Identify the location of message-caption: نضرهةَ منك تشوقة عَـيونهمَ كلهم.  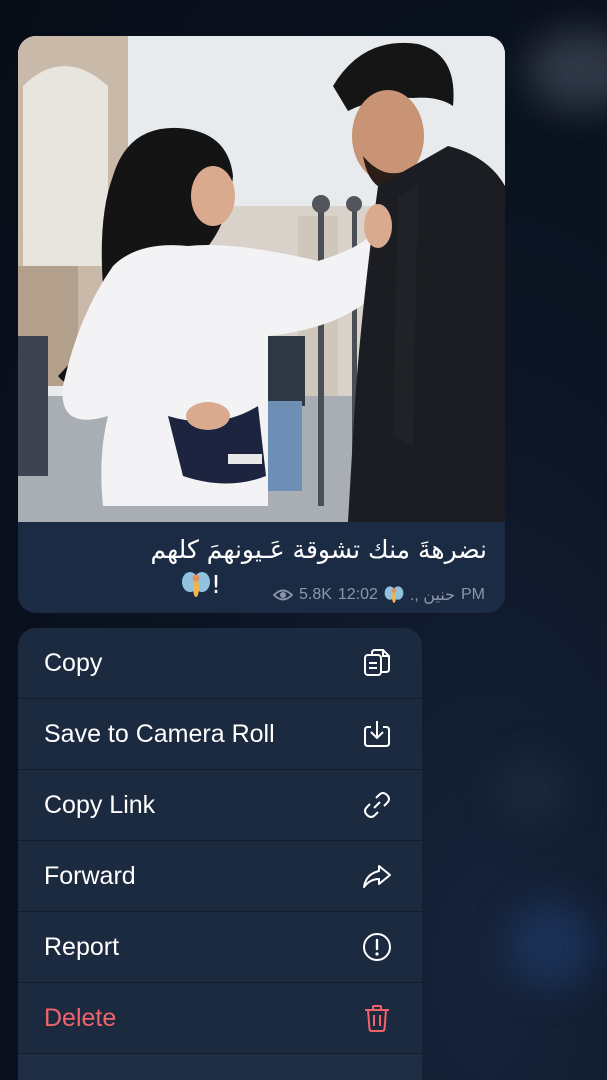
(319, 549).